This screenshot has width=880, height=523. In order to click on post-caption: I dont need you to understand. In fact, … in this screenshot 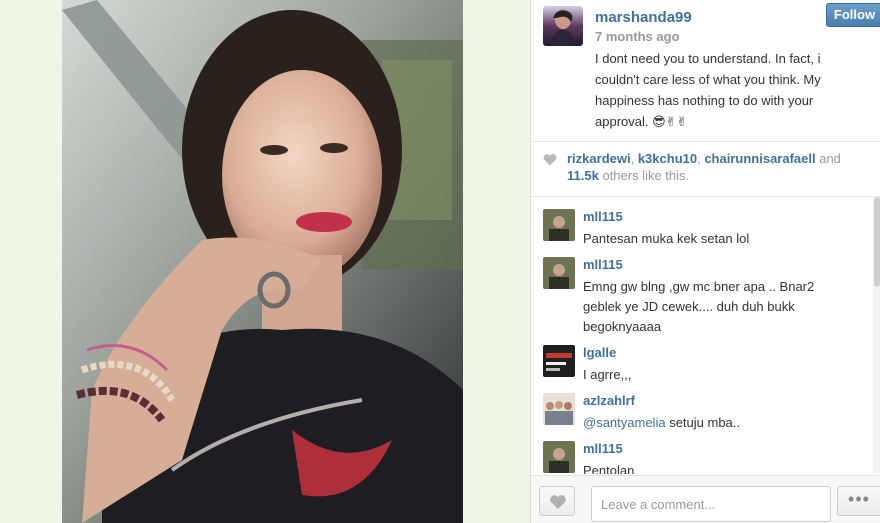, I will do `click(708, 90)`.